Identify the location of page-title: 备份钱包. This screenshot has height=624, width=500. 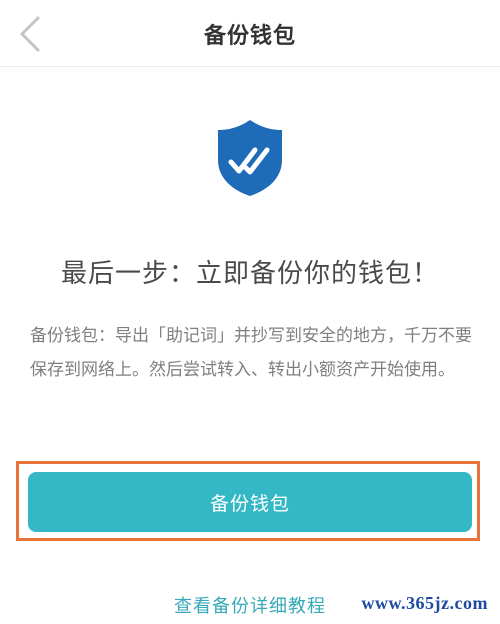
(249, 36).